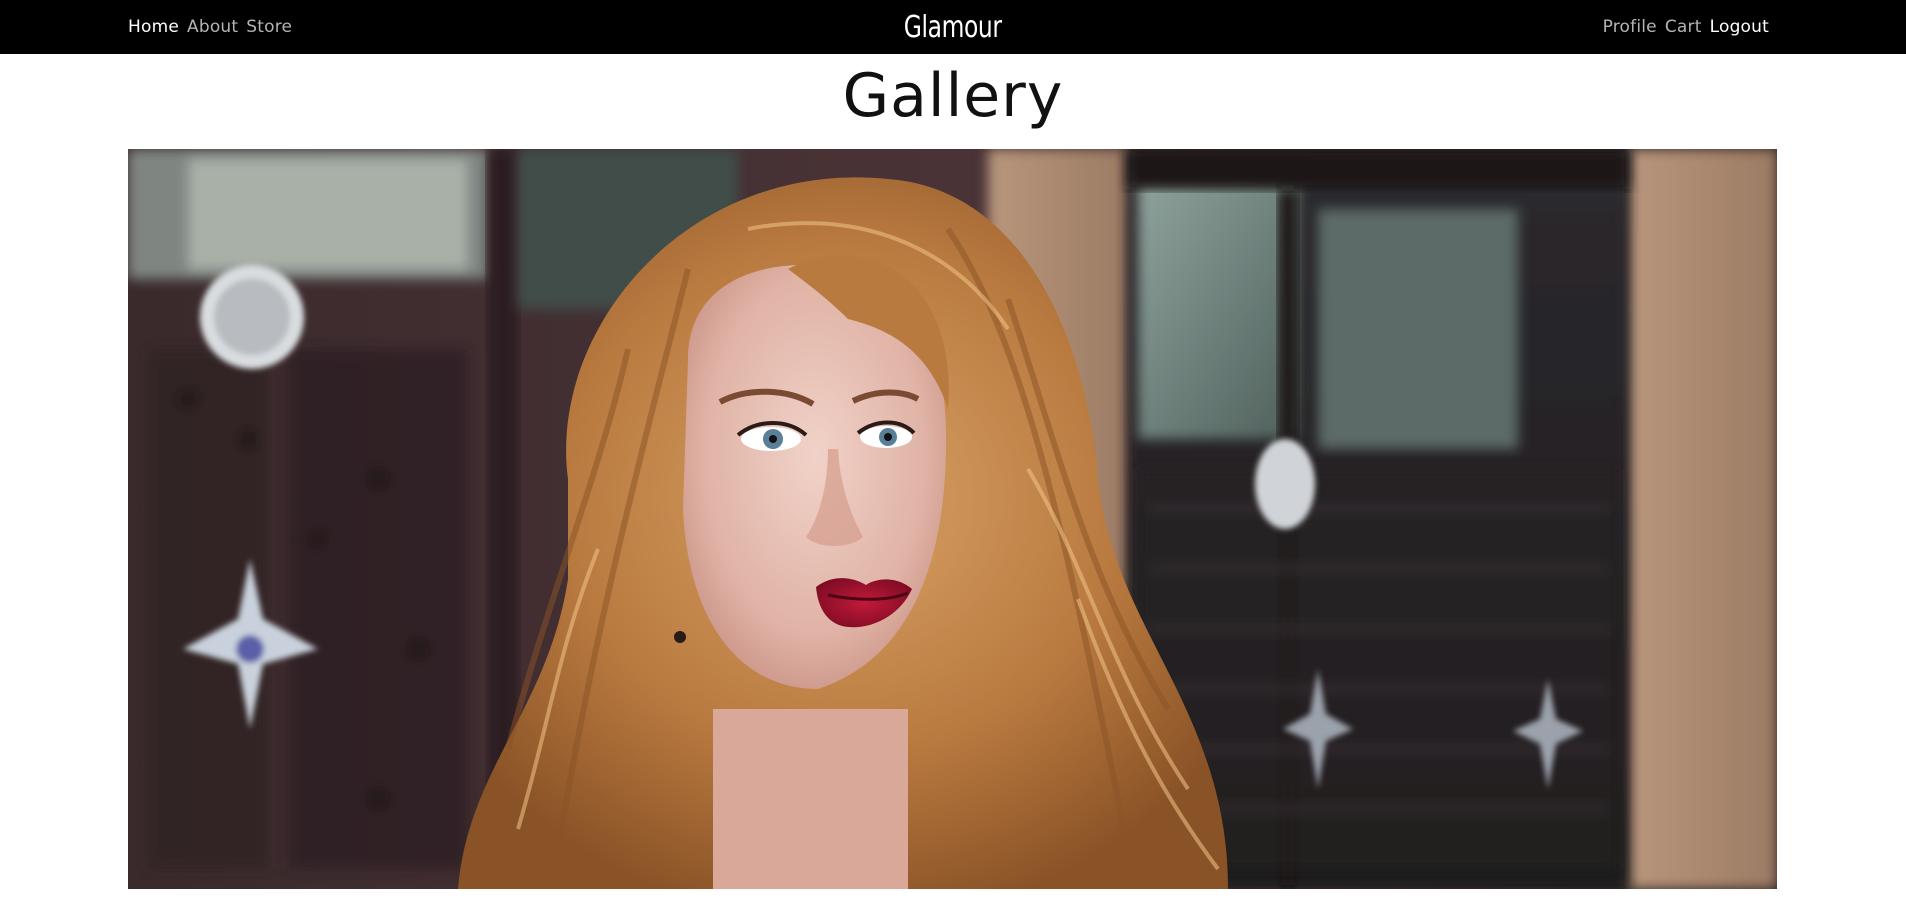 This screenshot has height=924, width=1906. I want to click on nav-right-links: Profile Cart Logout, so click(1686, 27).